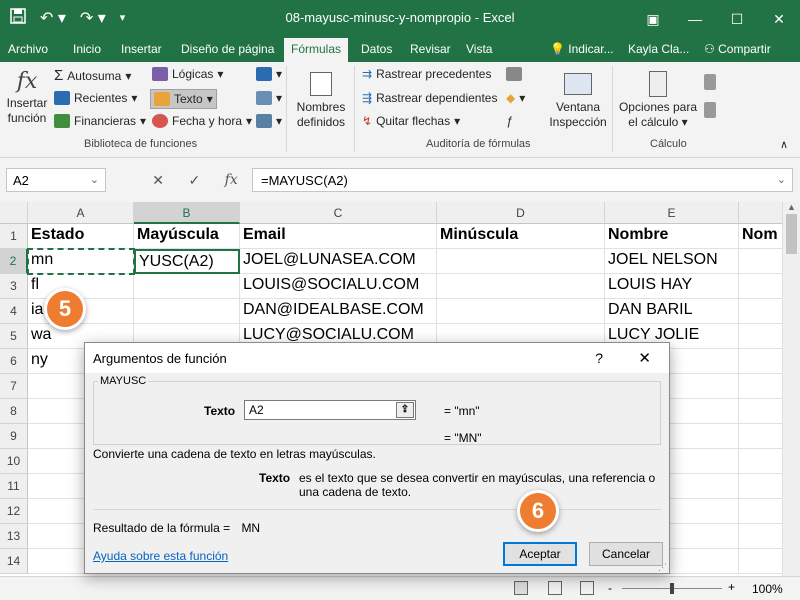 The width and height of the screenshot is (800, 600). What do you see at coordinates (81, 261) in the screenshot?
I see `cell: mn` at bounding box center [81, 261].